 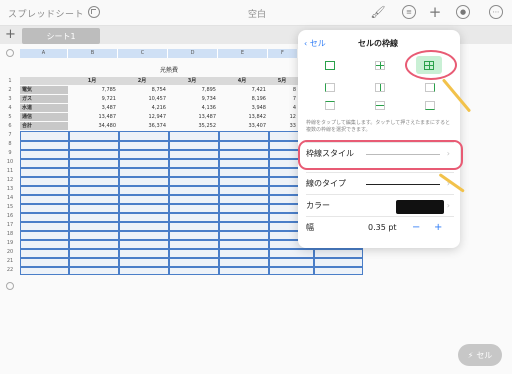 I want to click on table-row-label: 電気, so click(x=44, y=90).